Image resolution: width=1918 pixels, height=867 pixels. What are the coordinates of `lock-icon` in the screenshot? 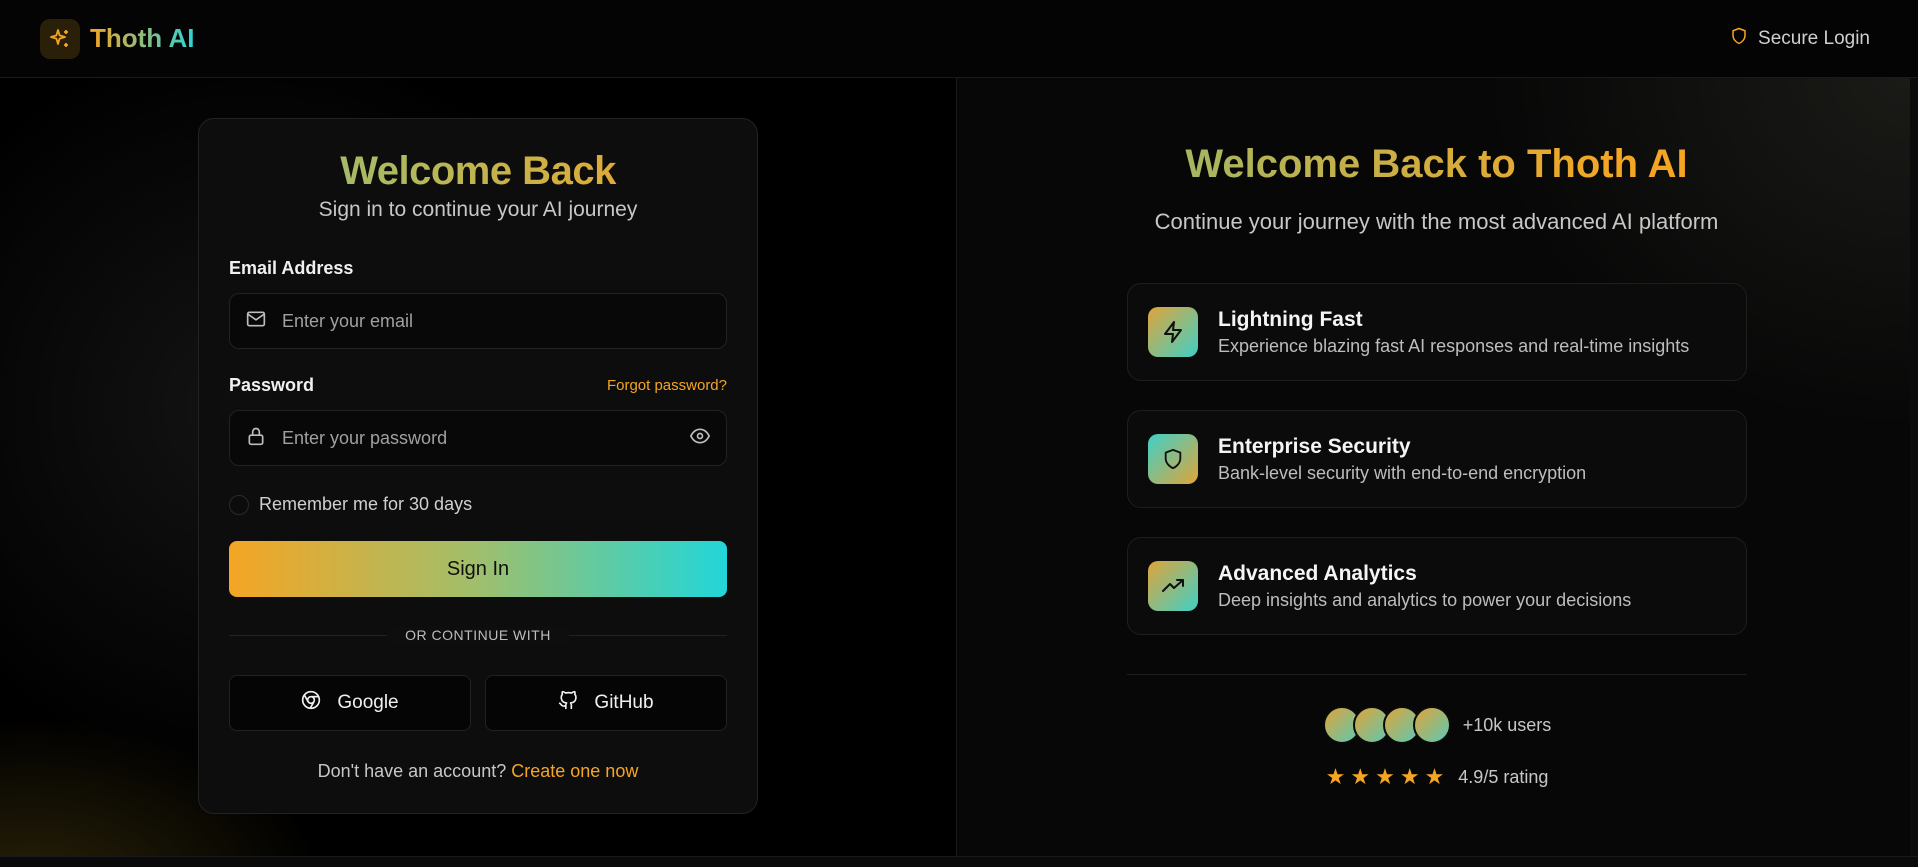 It's located at (256, 438).